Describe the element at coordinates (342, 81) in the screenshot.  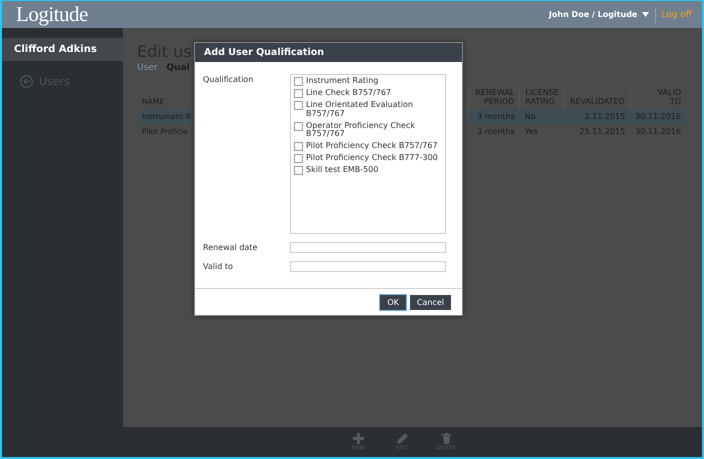
I see `option-label: Instrument Rating` at that location.